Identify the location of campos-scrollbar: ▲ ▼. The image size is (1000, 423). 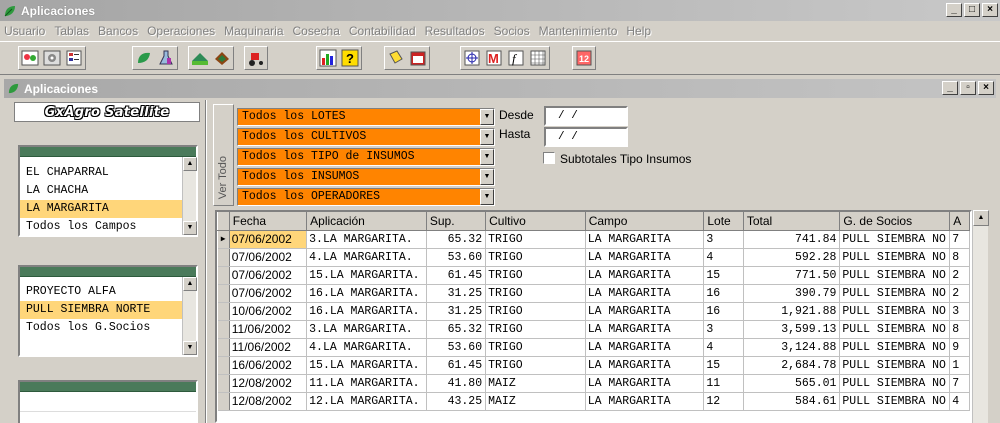
(189, 196).